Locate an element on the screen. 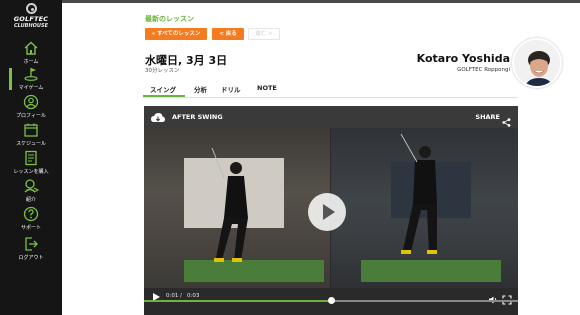 The width and height of the screenshot is (580, 315). sidebar-item-label: マイゲーム is located at coordinates (31, 88).